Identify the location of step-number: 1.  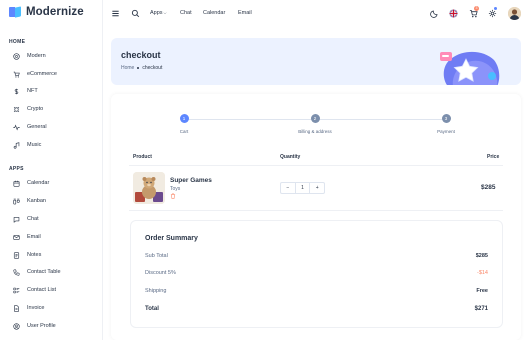
(184, 118).